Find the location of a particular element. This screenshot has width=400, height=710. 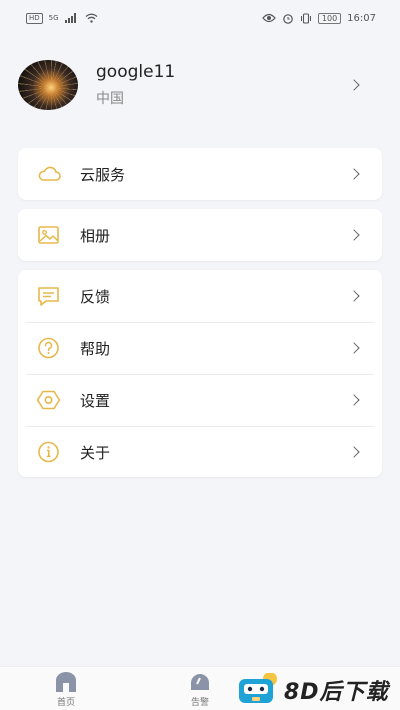

status-bar: HD 5G 100 16:07 is located at coordinates (200, 18).